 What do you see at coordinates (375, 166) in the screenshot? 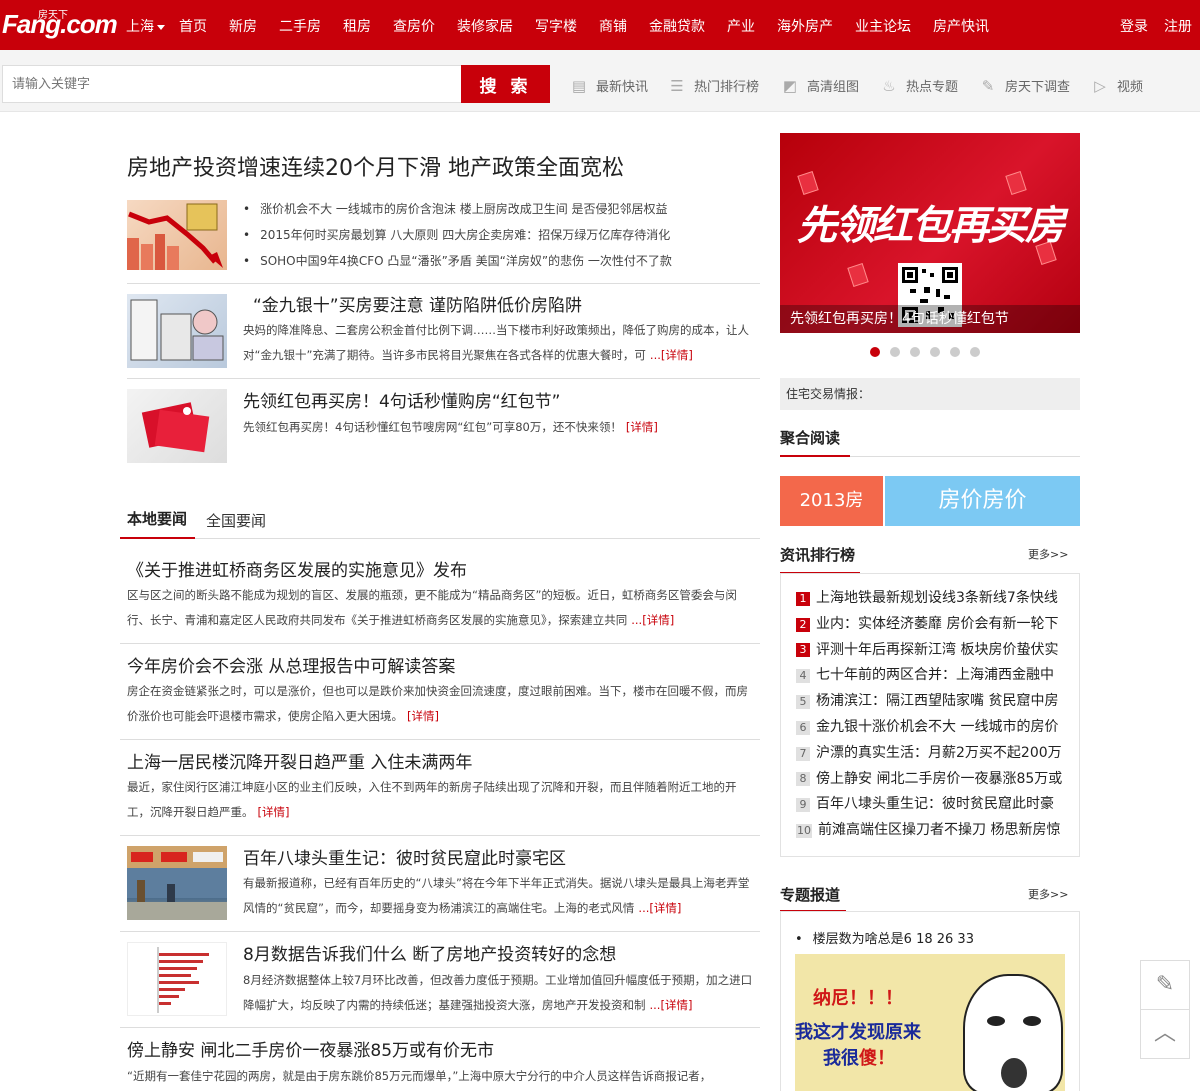
I see `headline-title: 房地产投资增速连续20个月下滑 地产政策全面宽松` at bounding box center [375, 166].